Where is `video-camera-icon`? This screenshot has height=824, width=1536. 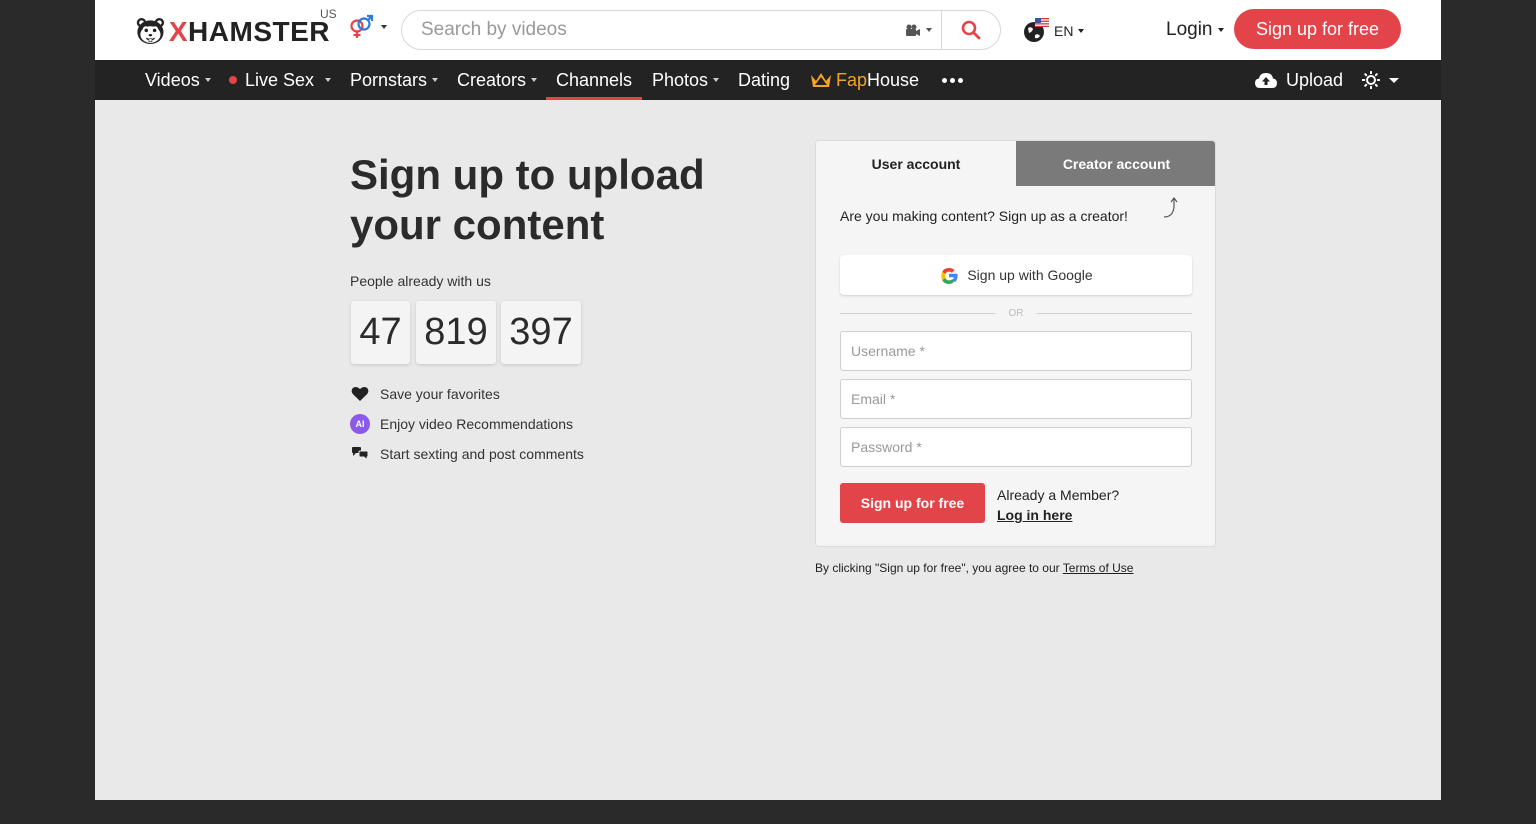 video-camera-icon is located at coordinates (913, 30).